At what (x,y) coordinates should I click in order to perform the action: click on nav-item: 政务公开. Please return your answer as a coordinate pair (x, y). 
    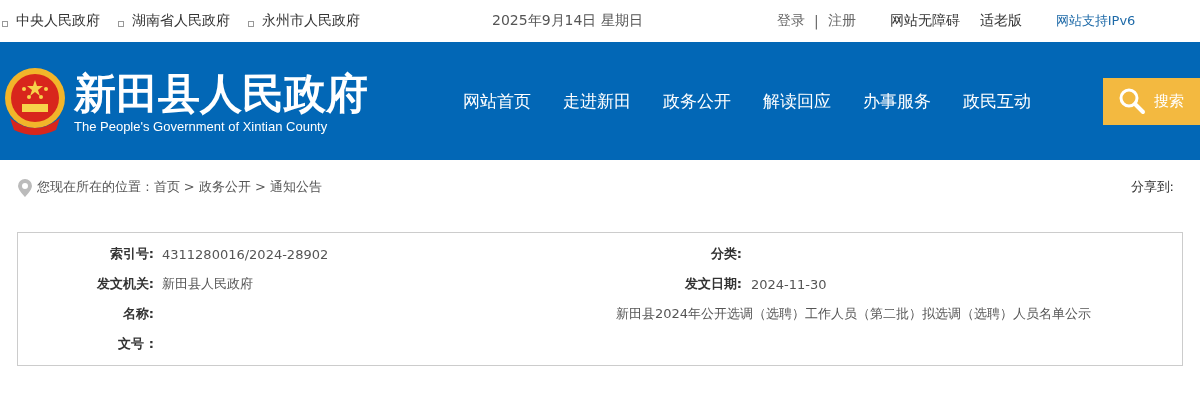
    Looking at the image, I should click on (697, 101).